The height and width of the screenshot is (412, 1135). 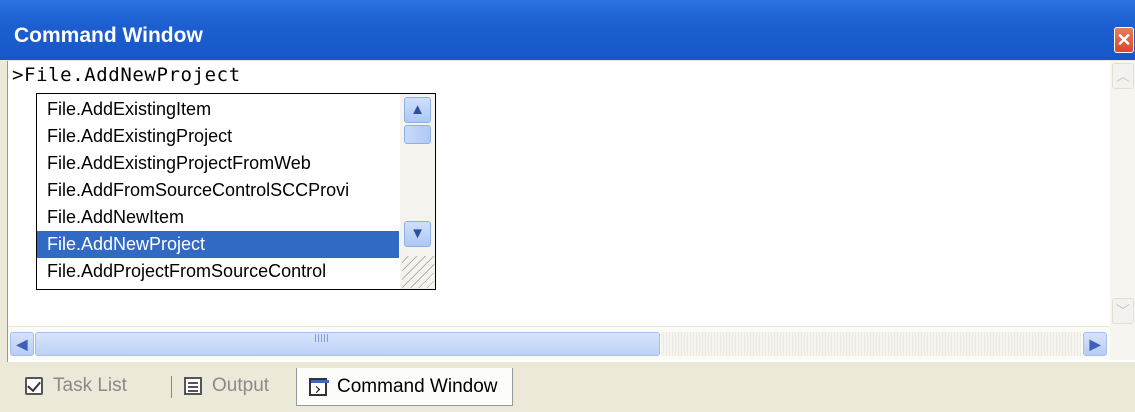 What do you see at coordinates (193, 386) in the screenshot?
I see `output-icon` at bounding box center [193, 386].